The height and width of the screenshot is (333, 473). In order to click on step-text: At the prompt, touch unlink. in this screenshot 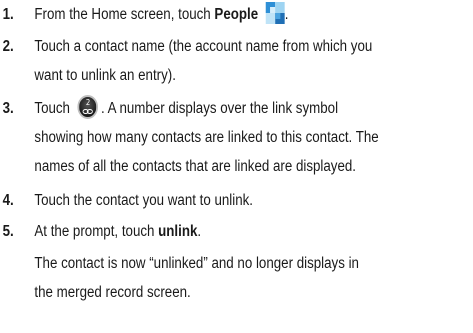, I will do `click(117, 231)`.